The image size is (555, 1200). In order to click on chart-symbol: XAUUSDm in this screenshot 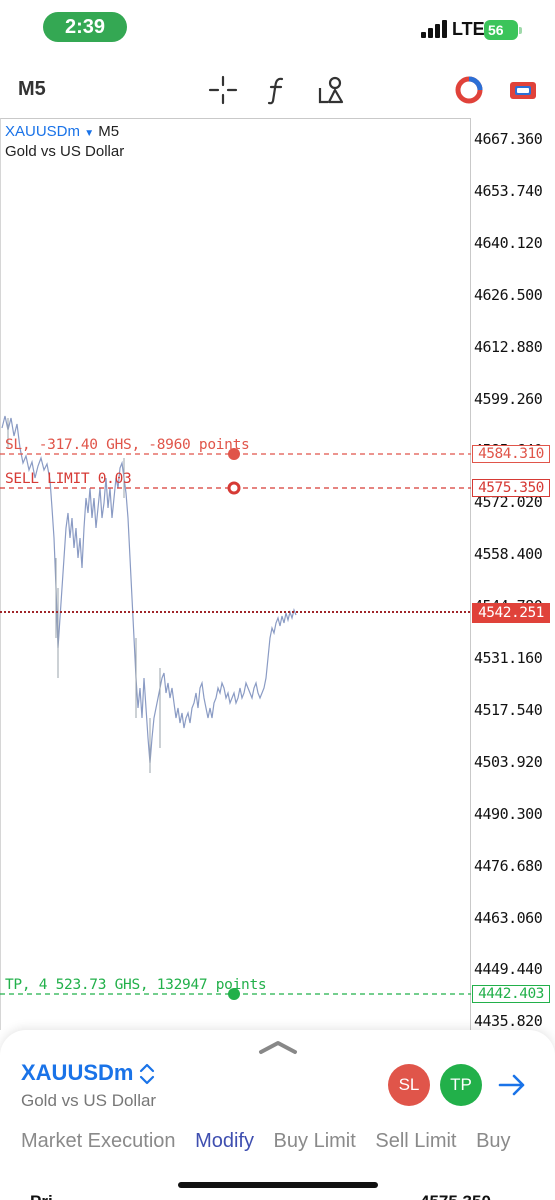, I will do `click(42, 131)`.